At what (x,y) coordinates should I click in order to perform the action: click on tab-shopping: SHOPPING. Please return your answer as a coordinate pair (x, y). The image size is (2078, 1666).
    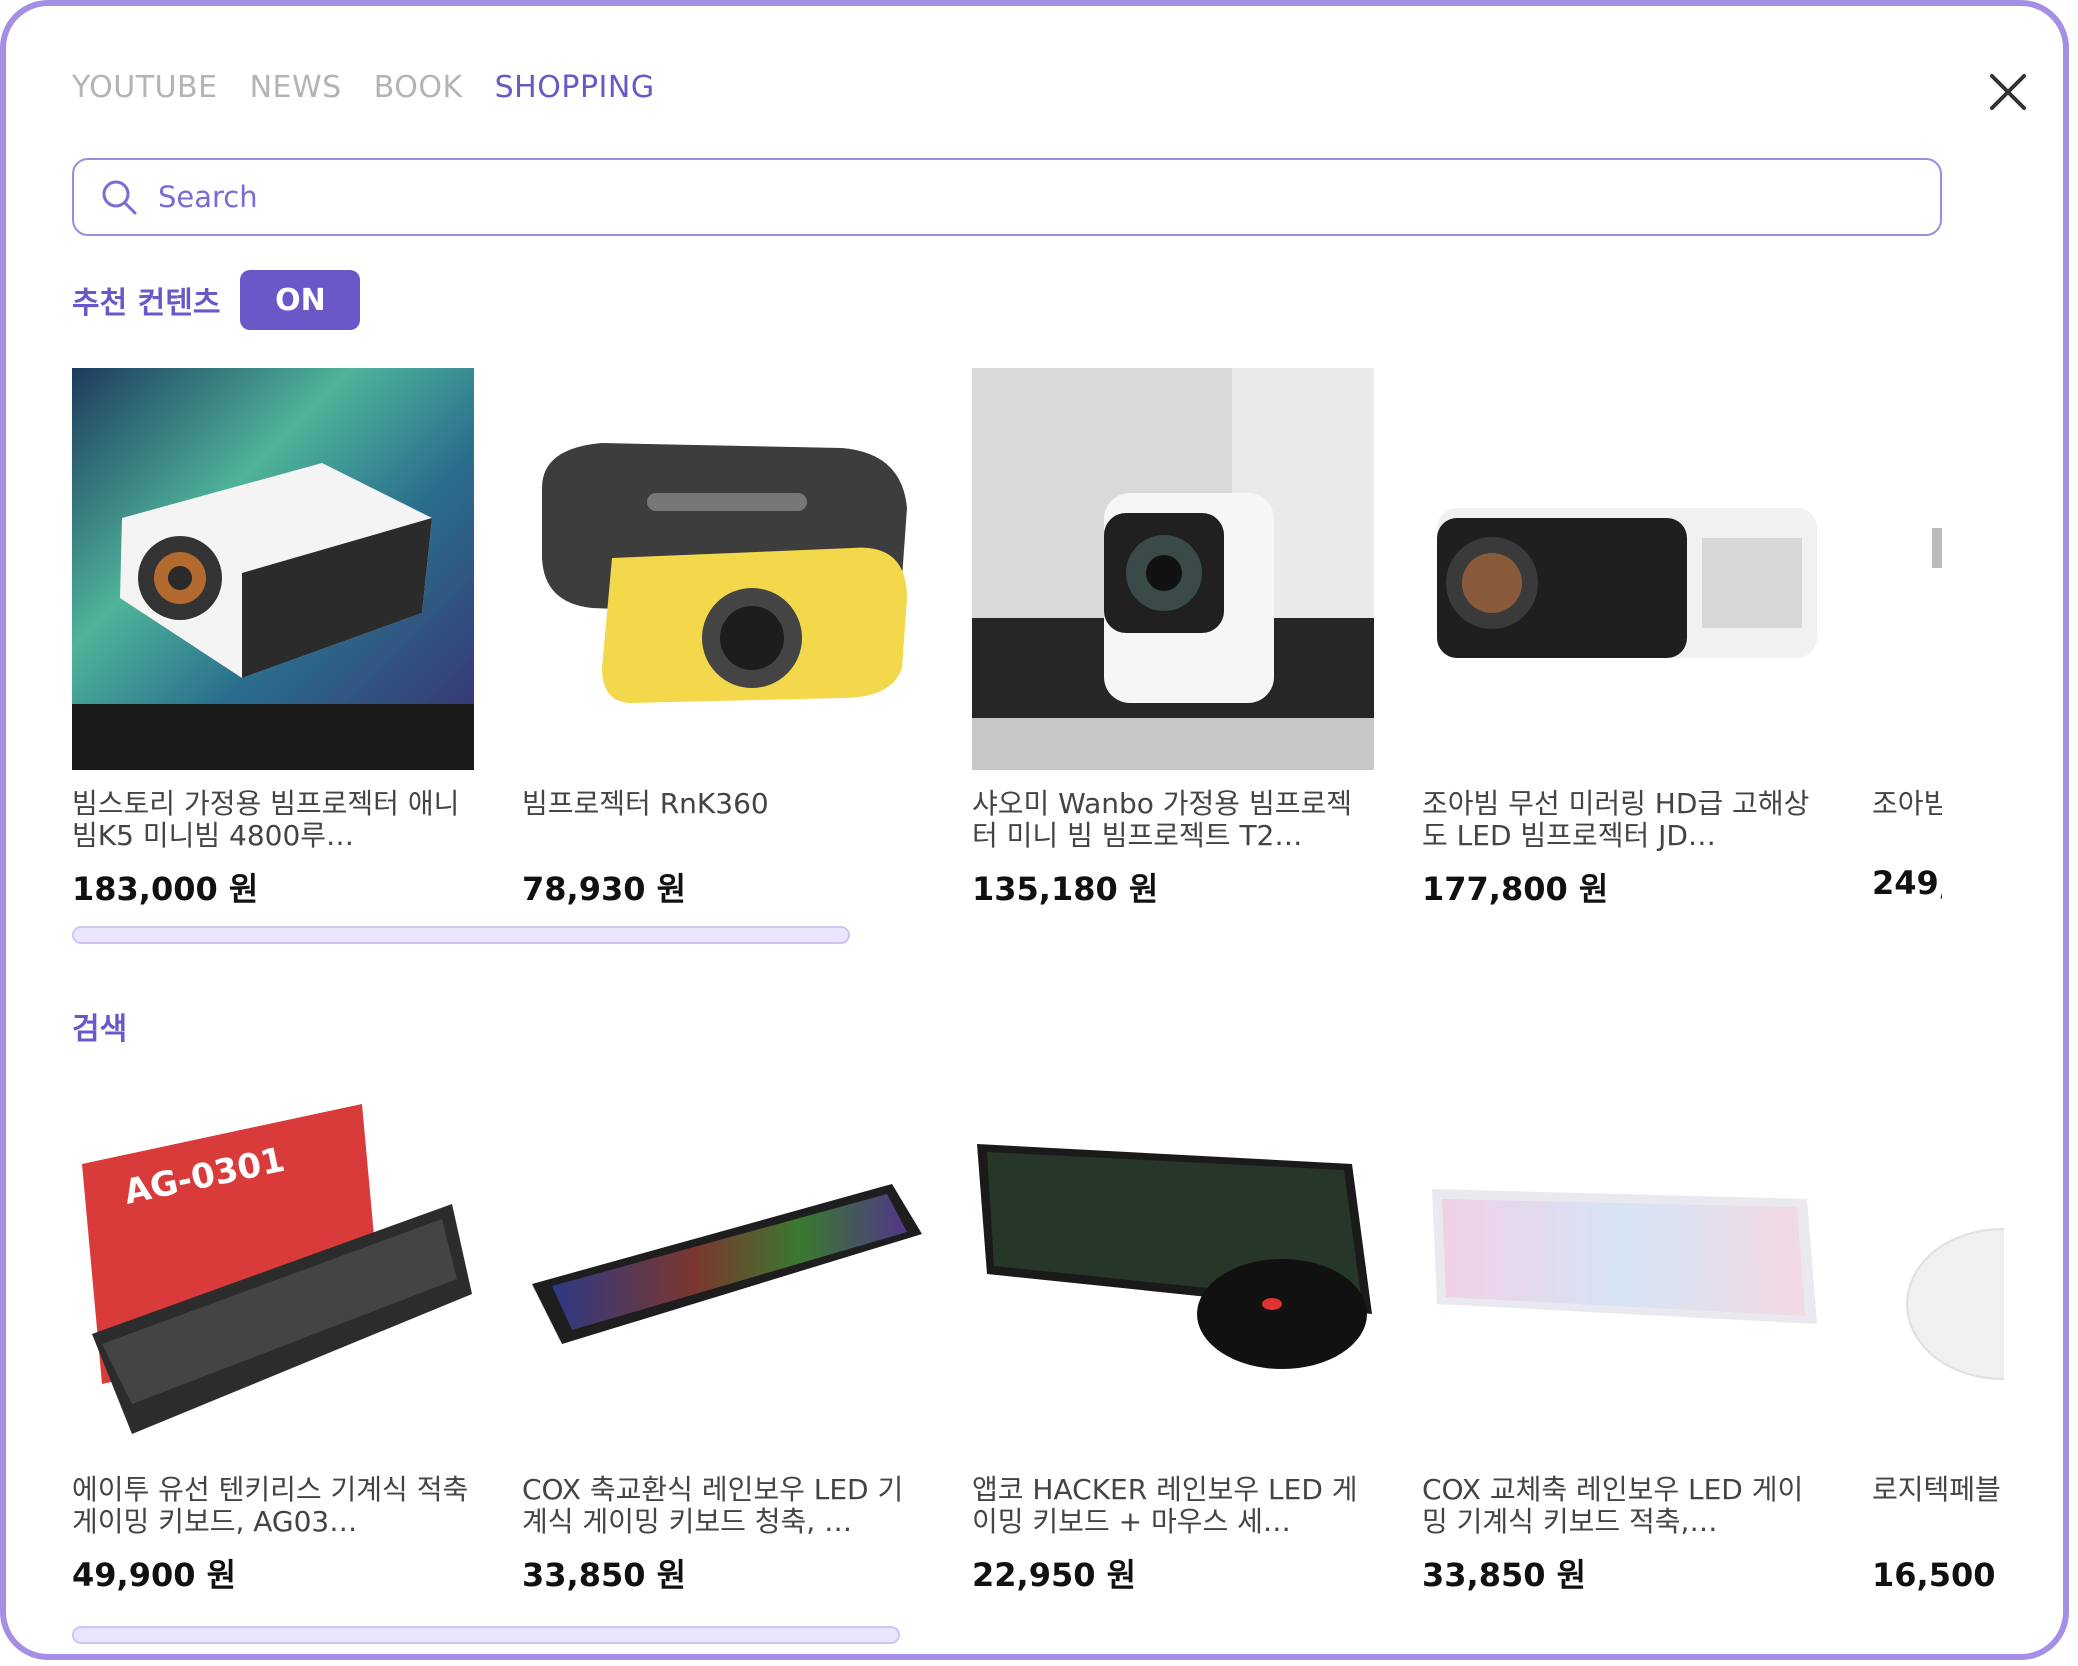
    Looking at the image, I should click on (575, 87).